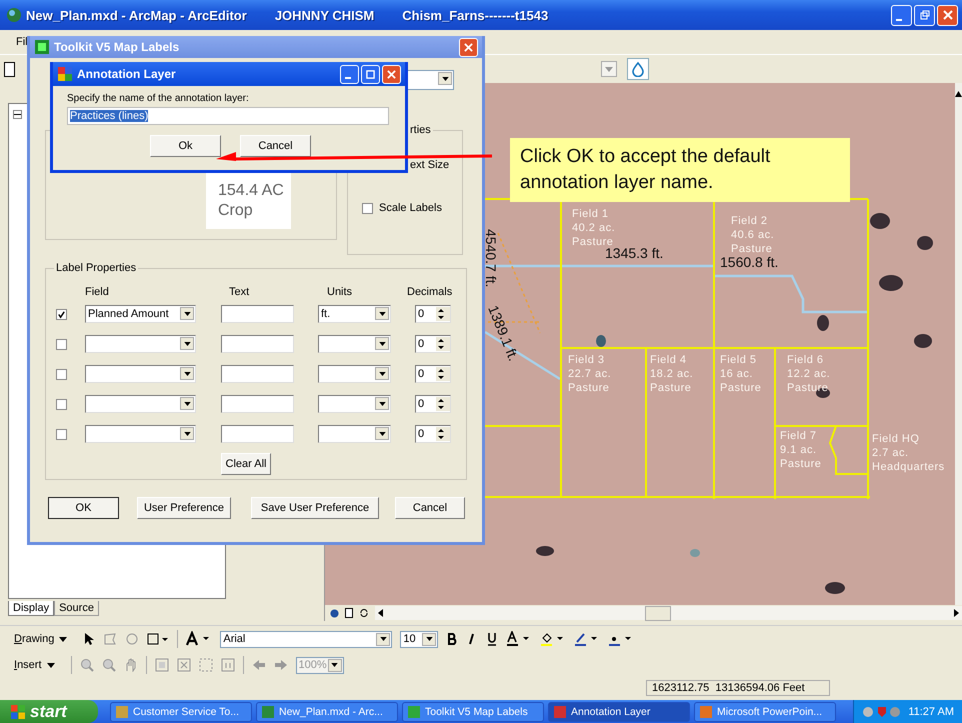 Image resolution: width=962 pixels, height=723 pixels. What do you see at coordinates (492, 639) in the screenshot?
I see `underline-icon` at bounding box center [492, 639].